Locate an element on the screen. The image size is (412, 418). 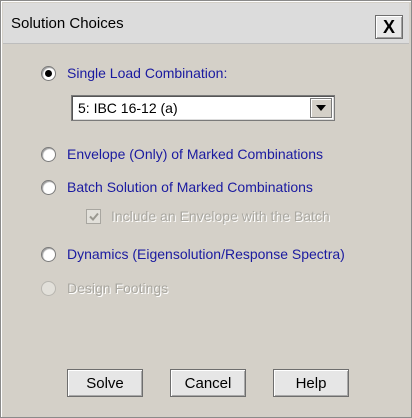
radio-envelope-marked-combinations: Envelope (Only) of Marked Combinations is located at coordinates (182, 154).